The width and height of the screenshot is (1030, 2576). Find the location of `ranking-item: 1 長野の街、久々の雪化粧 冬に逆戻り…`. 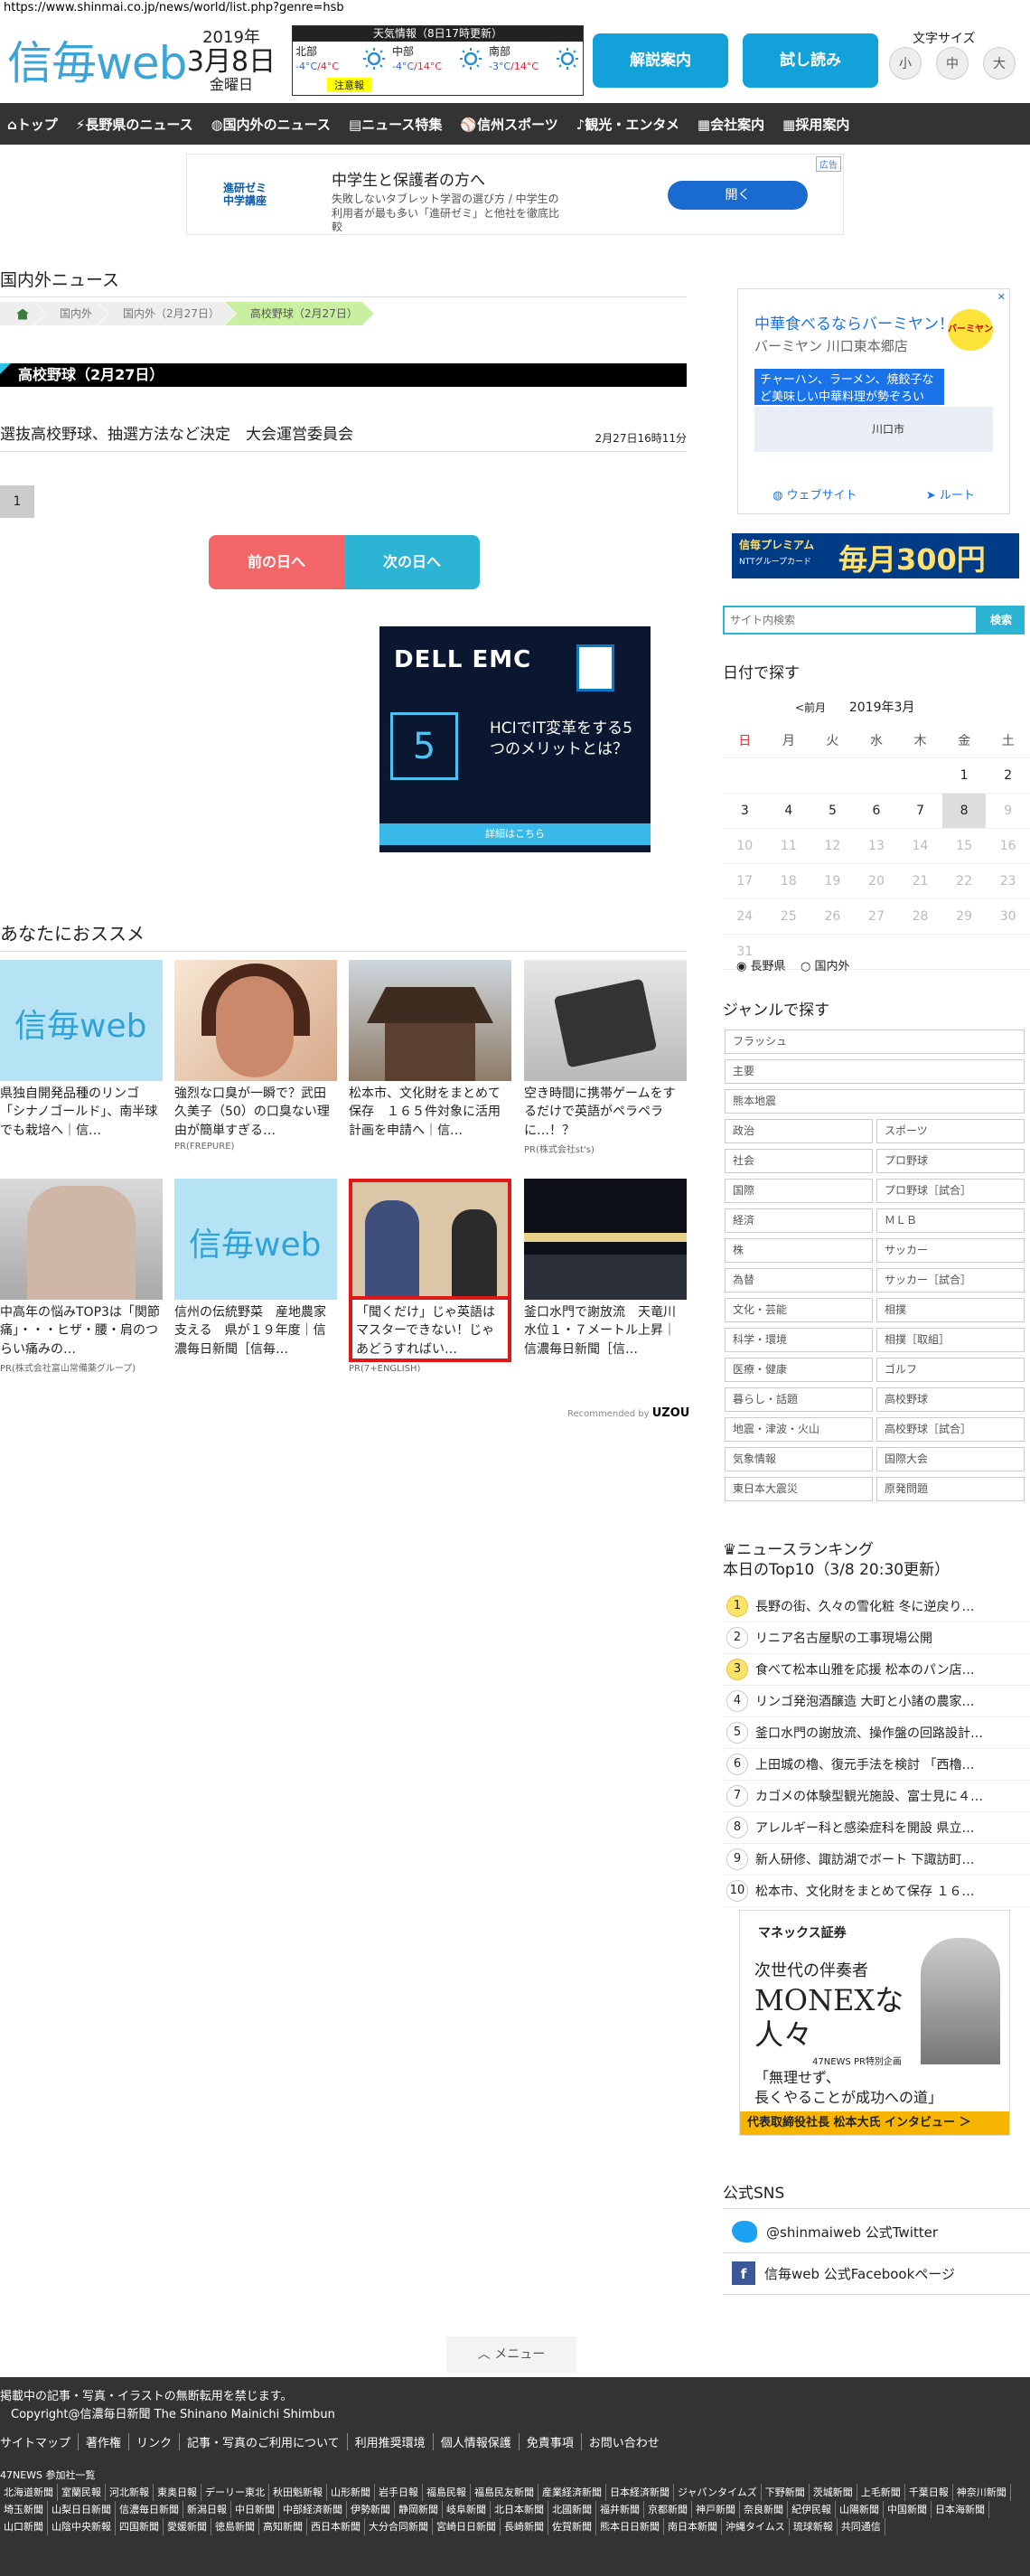

ranking-item: 1 長野の街、久々の雪化粧 冬に逆戻り… is located at coordinates (876, 1607).